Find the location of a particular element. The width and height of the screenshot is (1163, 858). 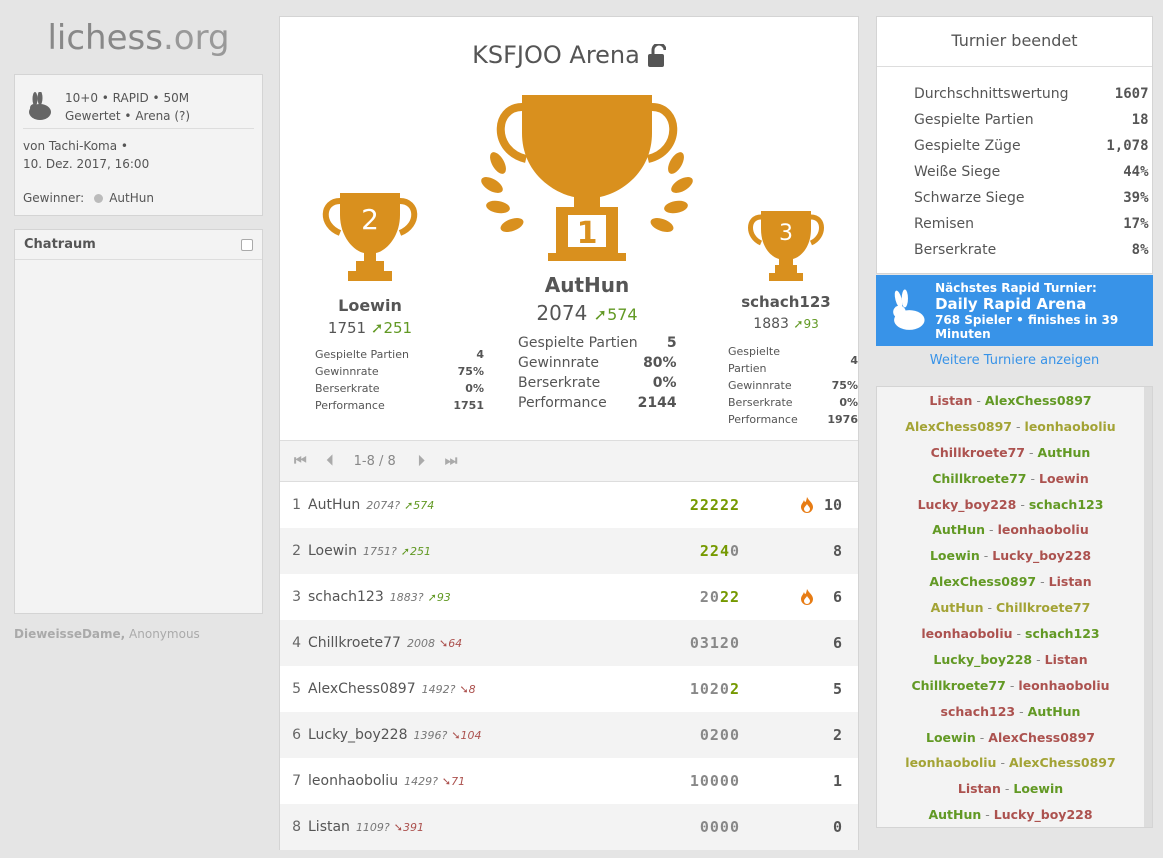

pairing-black: Chillkroete77 is located at coordinates (1043, 607).